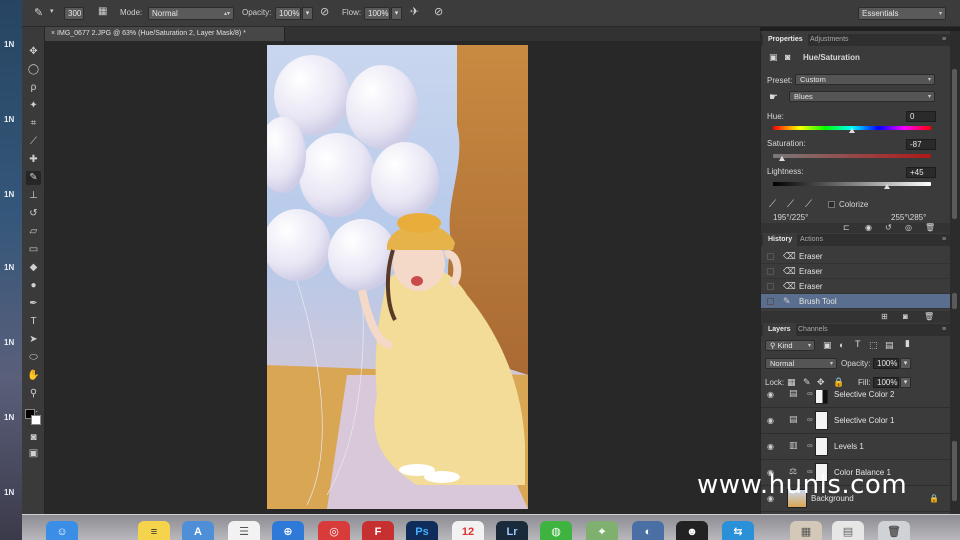 This screenshot has height=540, width=960. Describe the element at coordinates (33, 322) in the screenshot. I see `type-tool-icon: T` at that location.